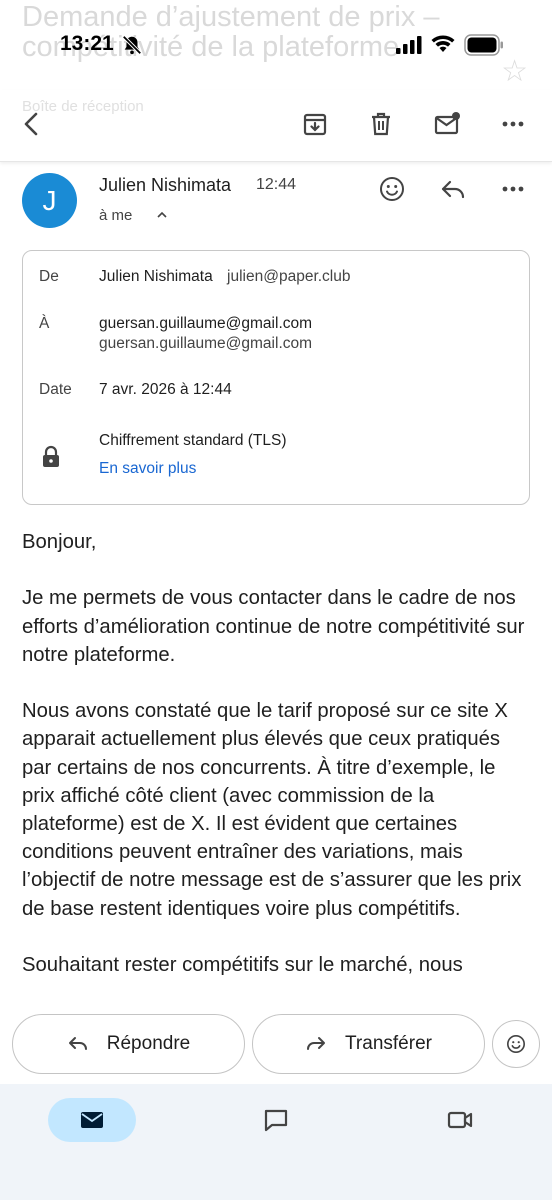 This screenshot has height=1200, width=552. I want to click on delete-button, so click(381, 124).